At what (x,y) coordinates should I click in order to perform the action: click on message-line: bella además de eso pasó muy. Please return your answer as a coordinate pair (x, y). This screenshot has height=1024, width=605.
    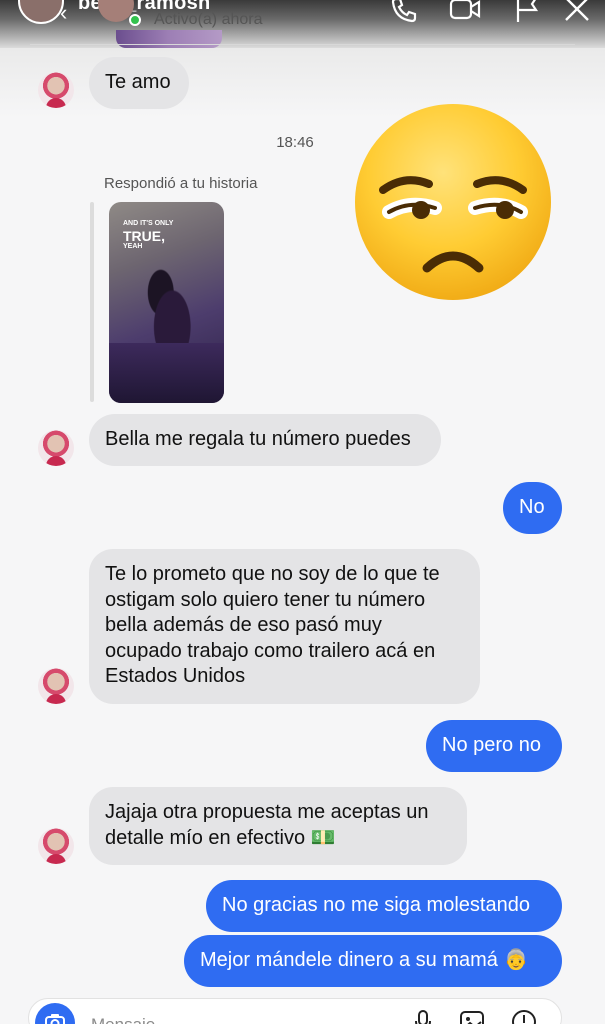
    Looking at the image, I should click on (243, 625).